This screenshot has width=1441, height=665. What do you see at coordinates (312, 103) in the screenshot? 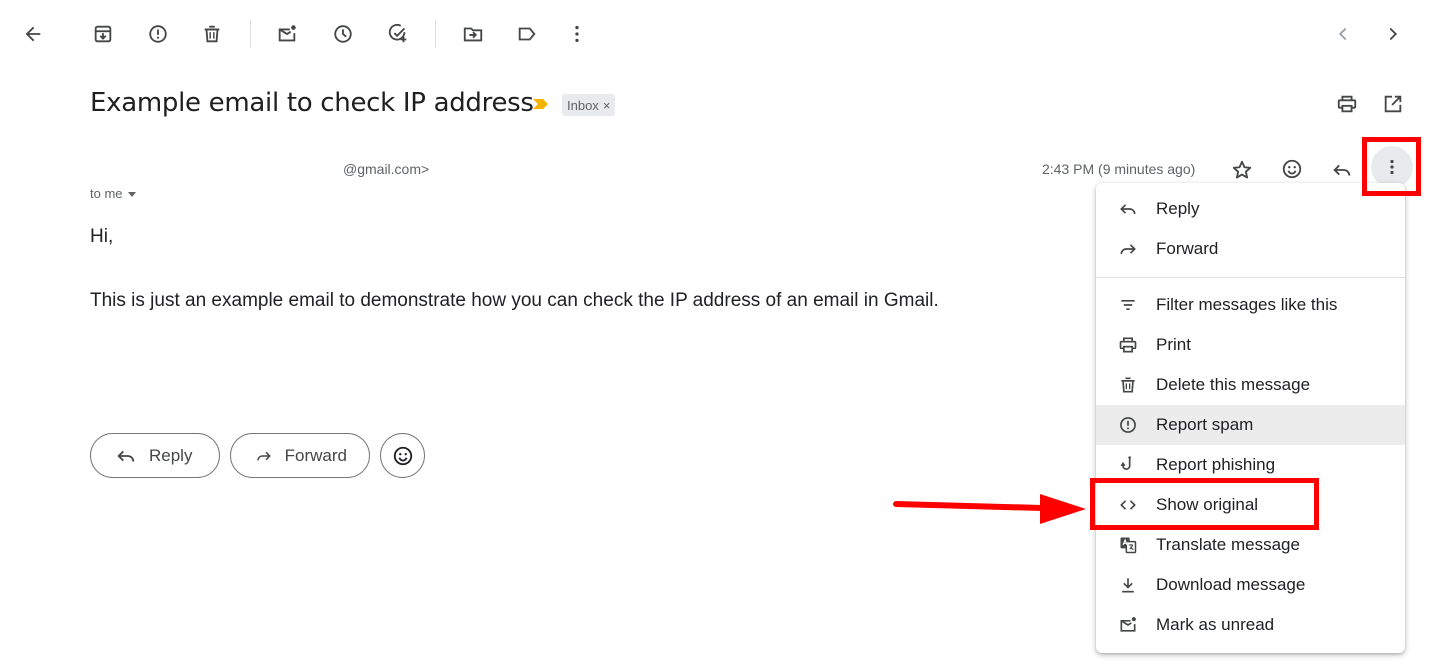
I see `email-subject: Example email to check IP address` at bounding box center [312, 103].